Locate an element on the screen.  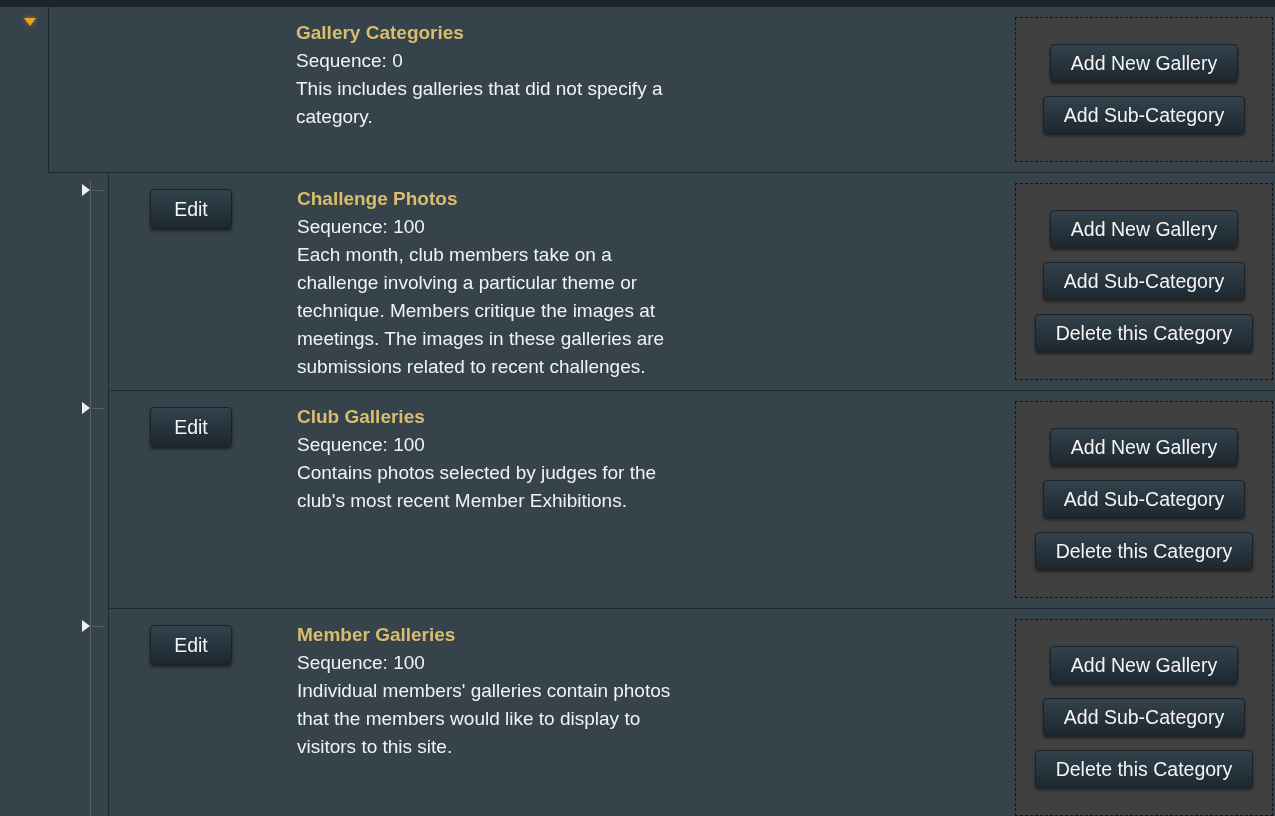
category-description: Contains photos selected by judges for the club's most recent Member Exhibitions. is located at coordinates (477, 487).